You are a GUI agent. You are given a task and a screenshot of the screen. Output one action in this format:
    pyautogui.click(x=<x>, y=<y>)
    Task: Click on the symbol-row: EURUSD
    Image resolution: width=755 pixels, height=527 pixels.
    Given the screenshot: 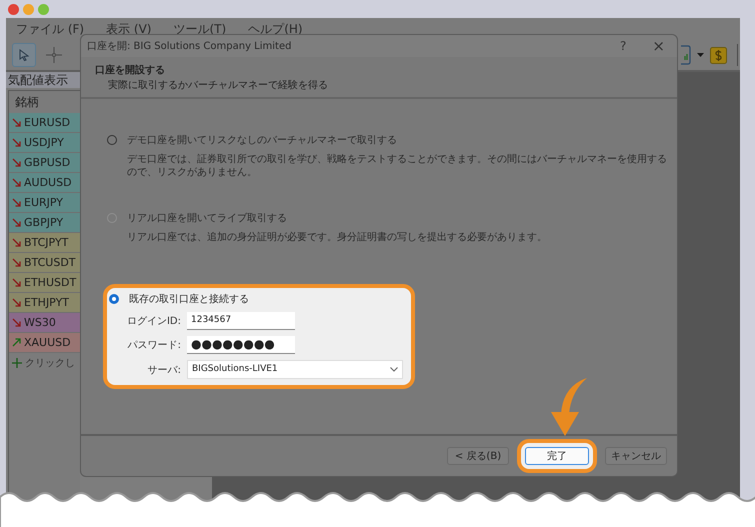 What is the action you would take?
    pyautogui.click(x=44, y=123)
    